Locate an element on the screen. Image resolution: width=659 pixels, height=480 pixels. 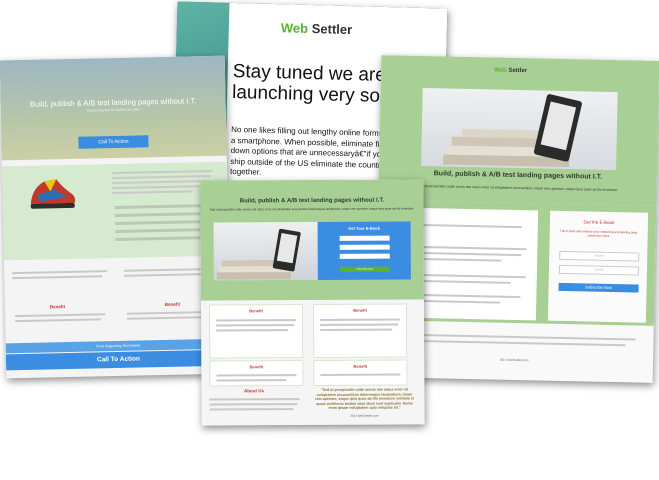
benefit-heading-b: Benefit is located at coordinates (172, 304).